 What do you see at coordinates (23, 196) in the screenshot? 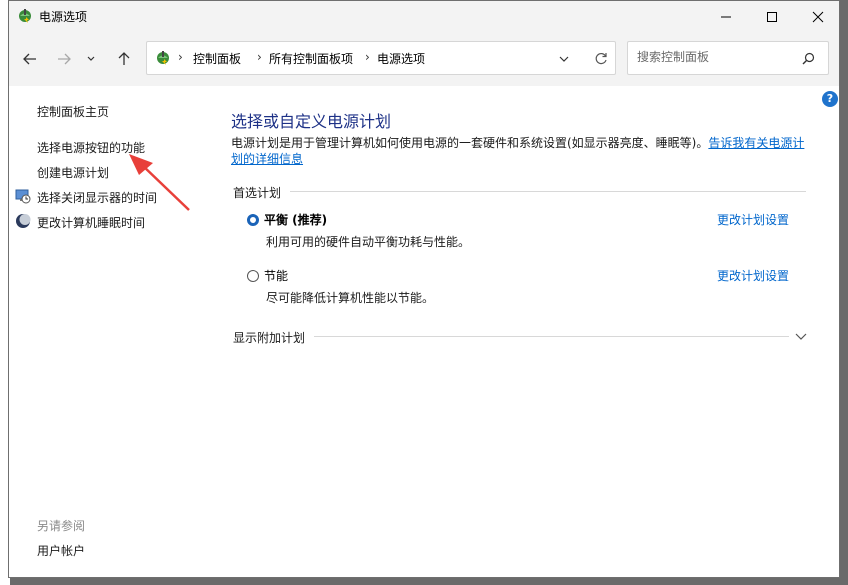
I see `monitor-clock-icon` at bounding box center [23, 196].